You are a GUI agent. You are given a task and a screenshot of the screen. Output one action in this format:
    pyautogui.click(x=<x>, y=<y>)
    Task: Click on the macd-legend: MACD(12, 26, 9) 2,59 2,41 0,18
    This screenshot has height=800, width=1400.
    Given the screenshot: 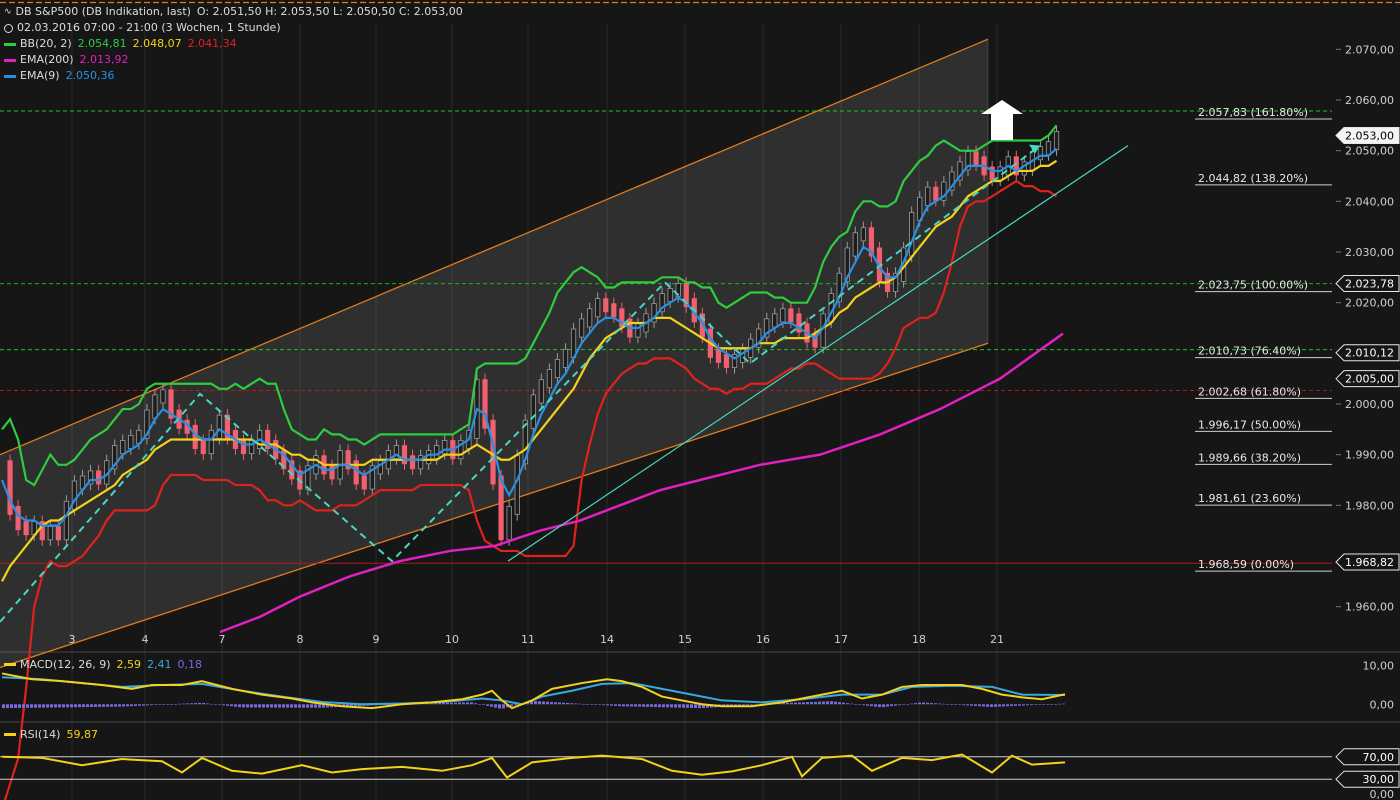 What is the action you would take?
    pyautogui.click(x=103, y=664)
    